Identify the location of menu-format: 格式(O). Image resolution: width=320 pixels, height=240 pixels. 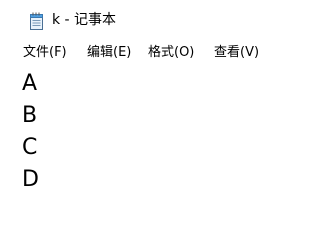
(171, 53).